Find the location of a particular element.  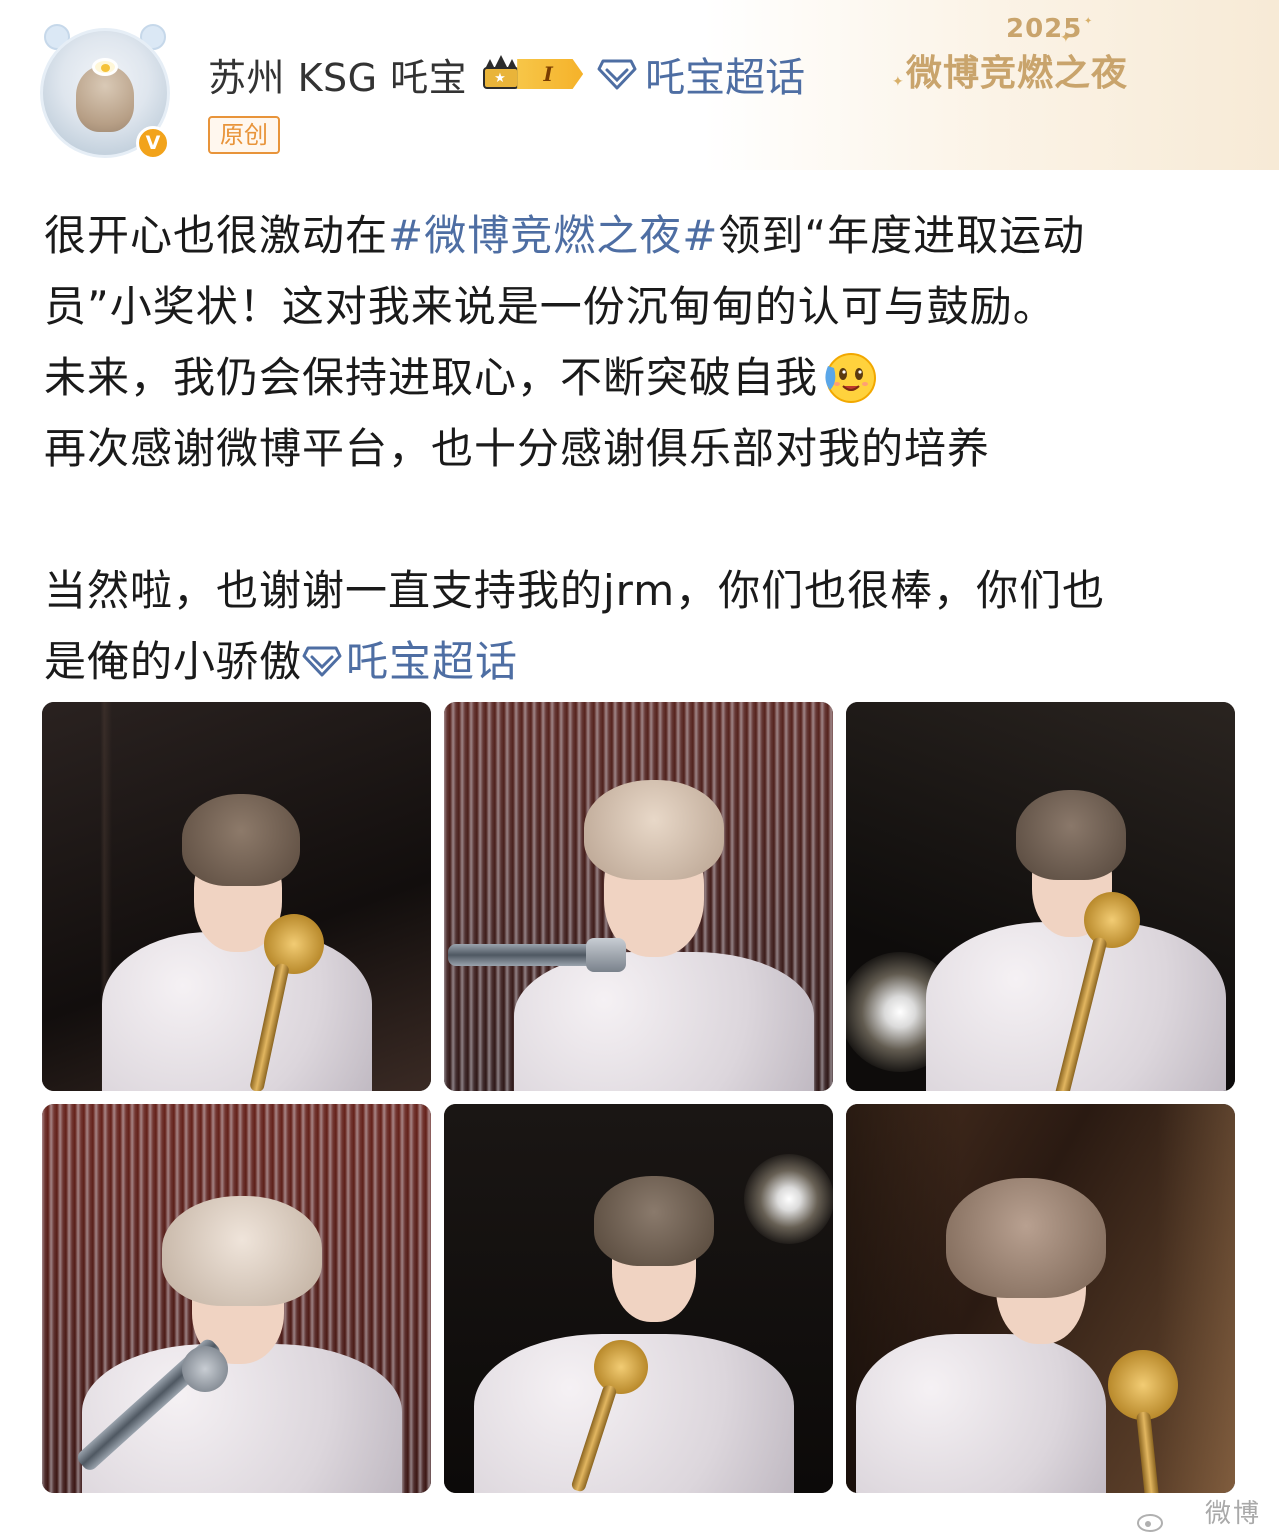

post-line: 是俺的小骄傲 吒宝超话 is located at coordinates (644, 661).